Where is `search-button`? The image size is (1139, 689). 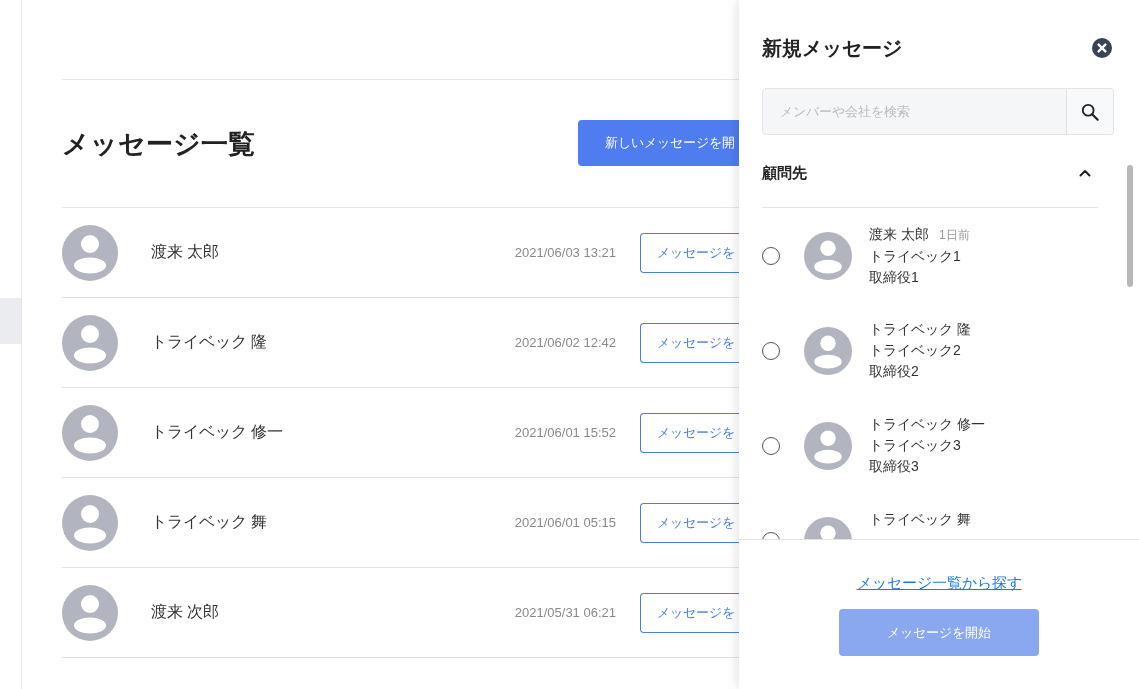 search-button is located at coordinates (1090, 111).